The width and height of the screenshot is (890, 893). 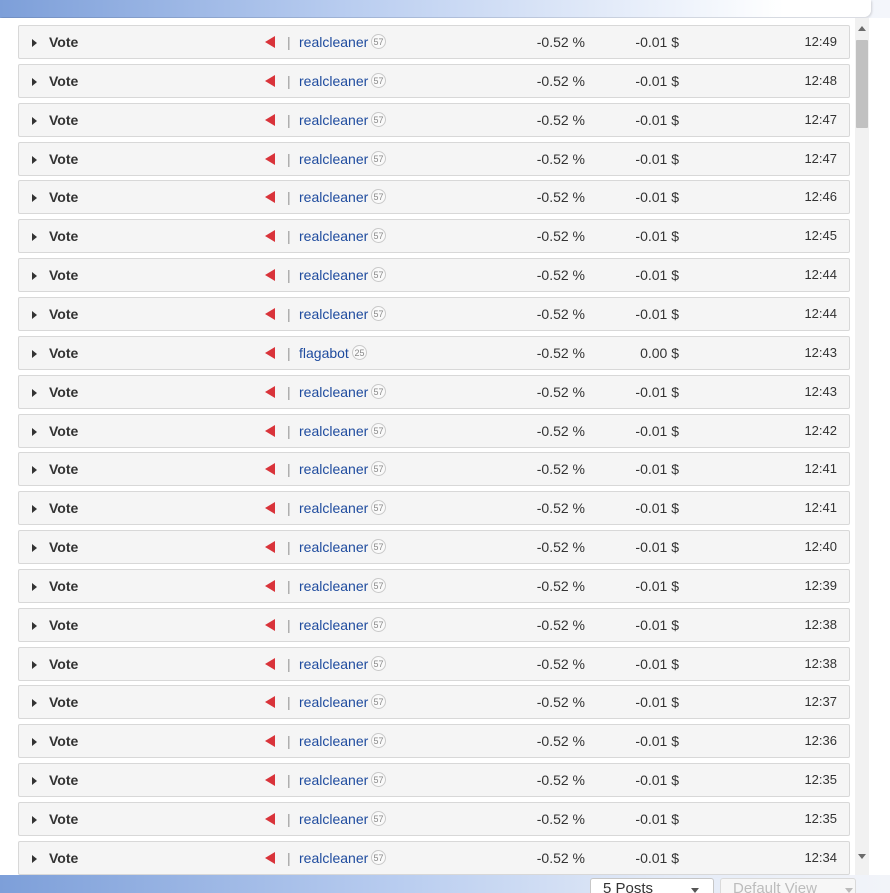 I want to click on chevron-down-icon, so click(x=849, y=890).